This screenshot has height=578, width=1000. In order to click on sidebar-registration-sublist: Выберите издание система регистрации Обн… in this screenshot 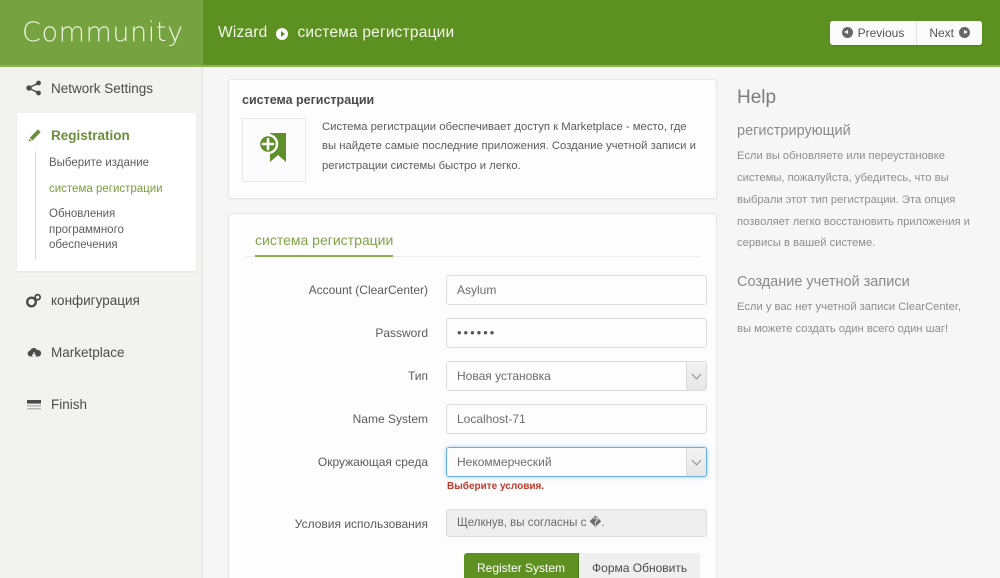, I will do `click(115, 205)`.